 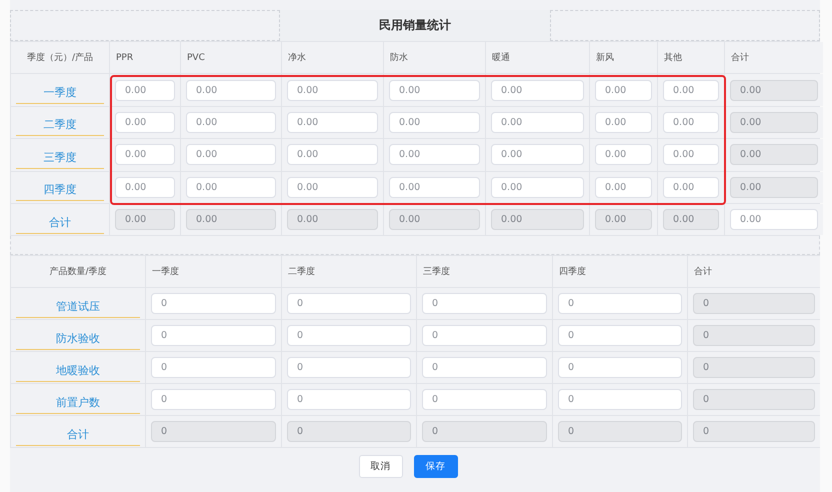 I want to click on header-cell: 净水, so click(x=332, y=58).